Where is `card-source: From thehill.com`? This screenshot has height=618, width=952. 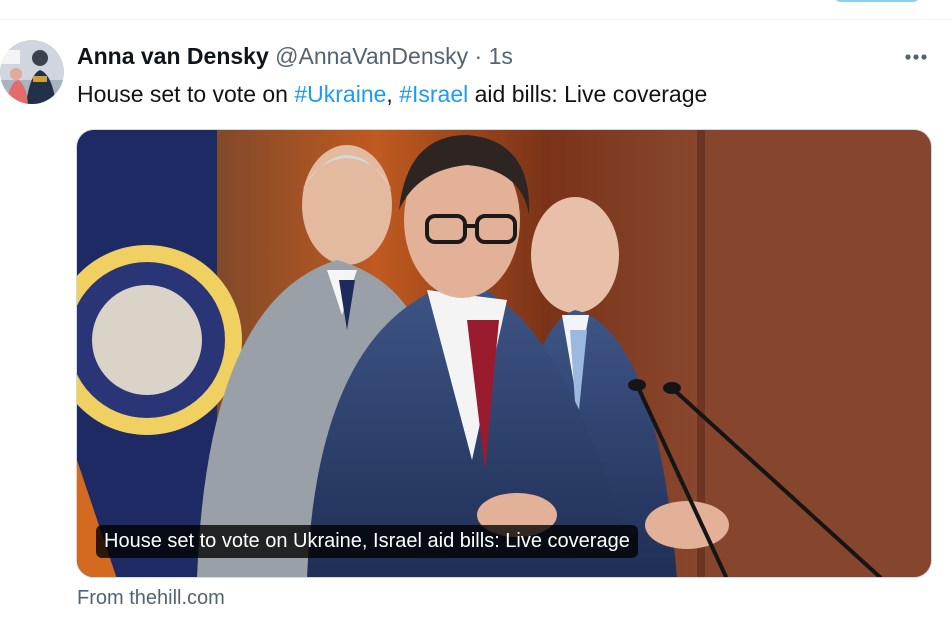
card-source: From thehill.com is located at coordinates (151, 598).